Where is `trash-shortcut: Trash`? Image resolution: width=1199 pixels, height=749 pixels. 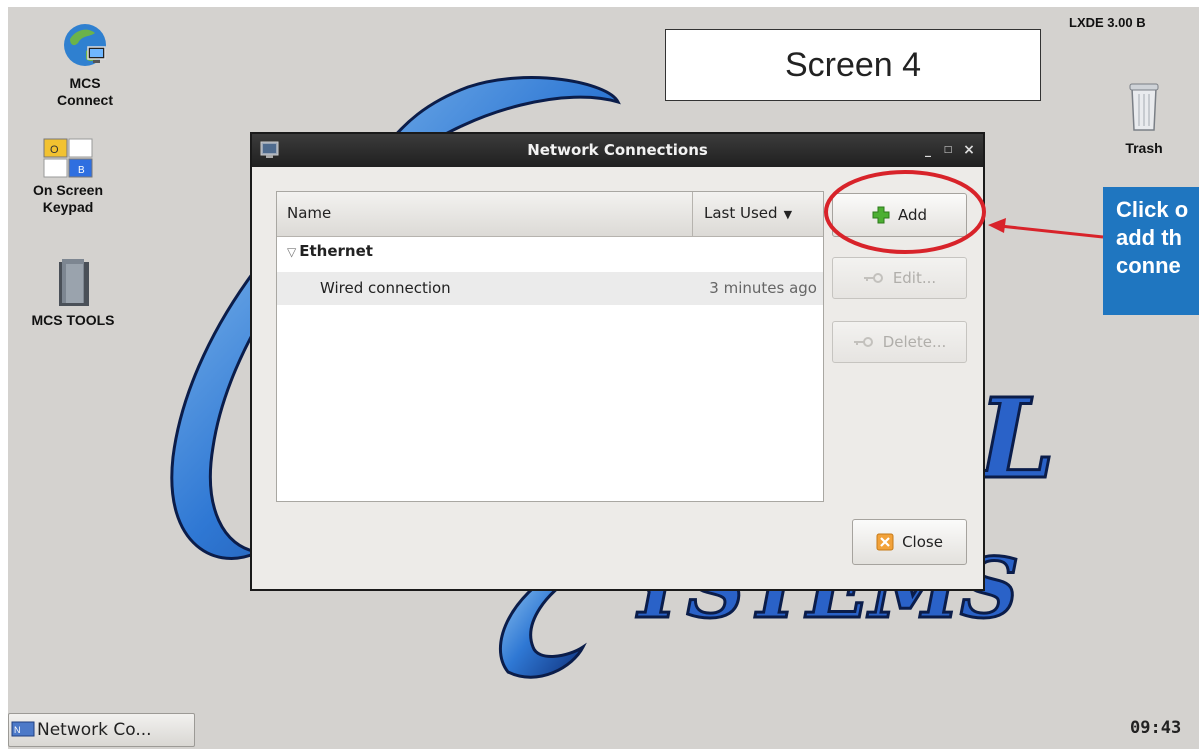
trash-shortcut: Trash is located at coordinates (1144, 118).